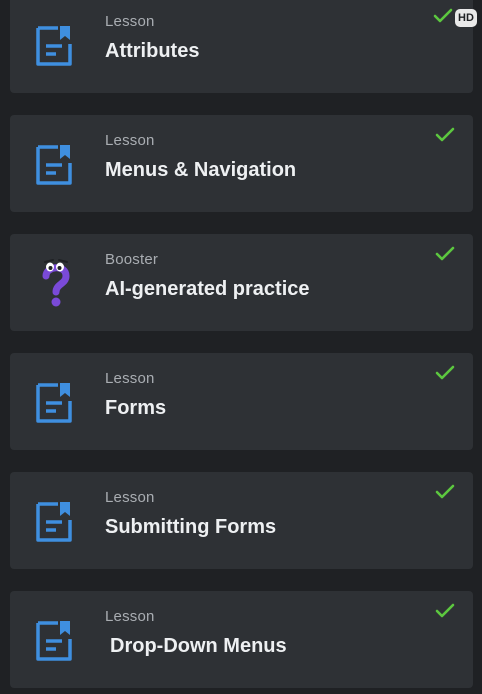 The height and width of the screenshot is (694, 482). I want to click on lesson-card: Lesson Submitting Forms, so click(241, 520).